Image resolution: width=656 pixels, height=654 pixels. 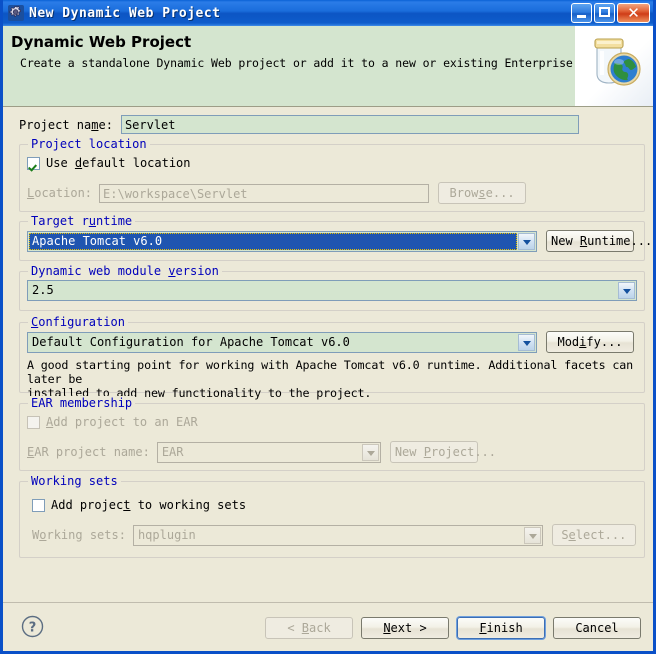 I want to click on finish-button: Finish, so click(x=501, y=628).